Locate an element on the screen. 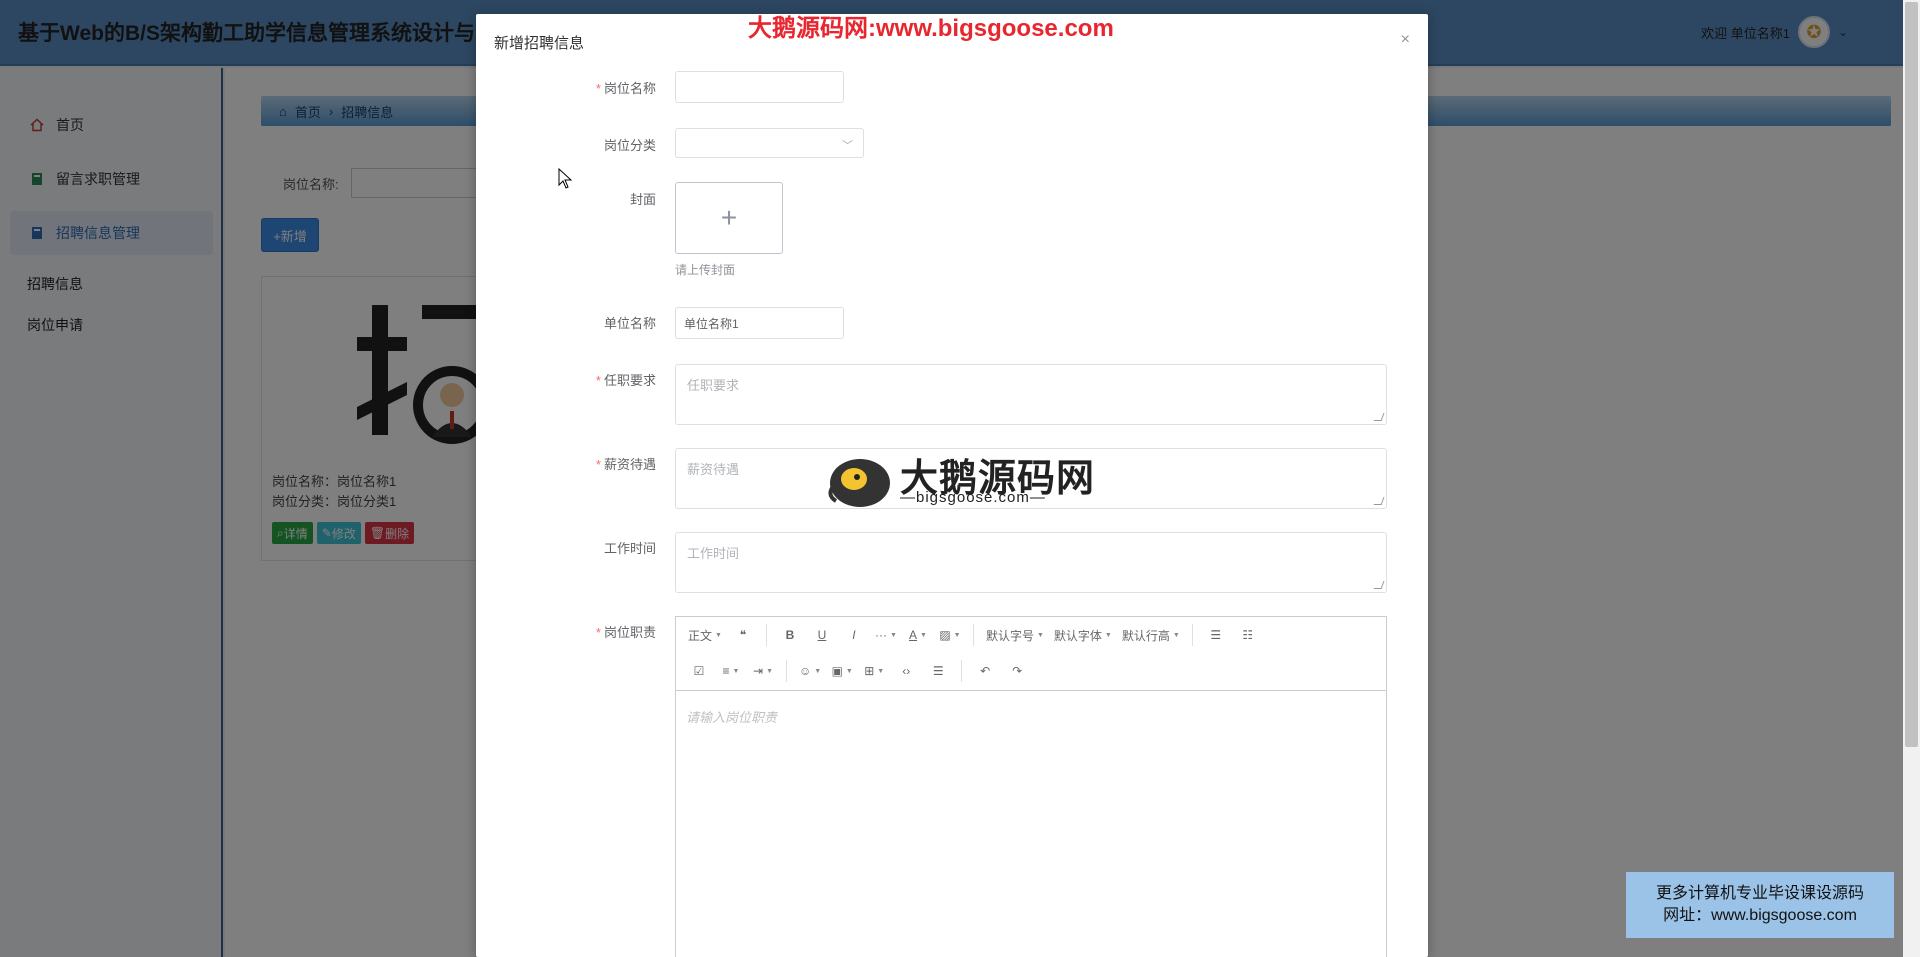 This screenshot has width=1920, height=957. position-name-label: * 岗位名称 is located at coordinates (625, 88).